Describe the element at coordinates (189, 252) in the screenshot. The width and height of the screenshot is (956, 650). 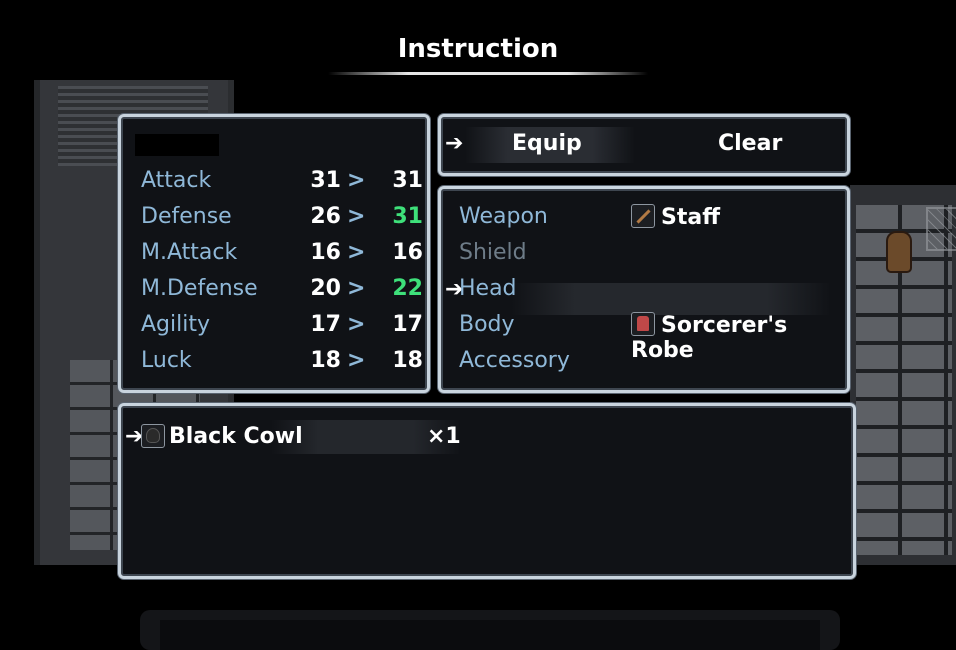
I see `stat-label: M.Attack` at that location.